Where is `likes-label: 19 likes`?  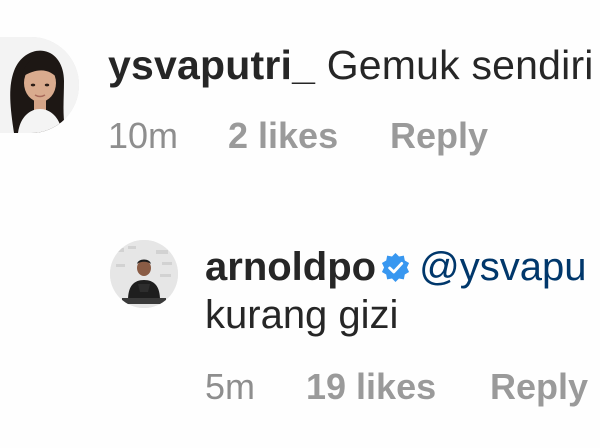 likes-label: 19 likes is located at coordinates (371, 386).